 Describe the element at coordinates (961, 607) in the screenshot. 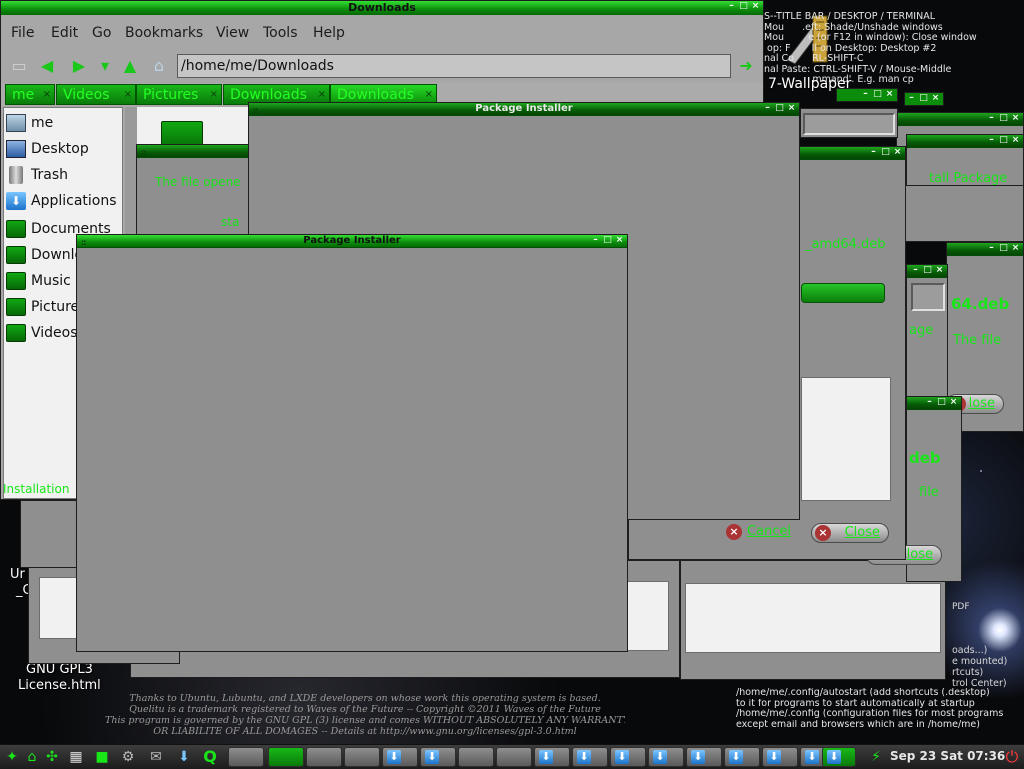

I see `pdf-icon-label: PDF` at that location.